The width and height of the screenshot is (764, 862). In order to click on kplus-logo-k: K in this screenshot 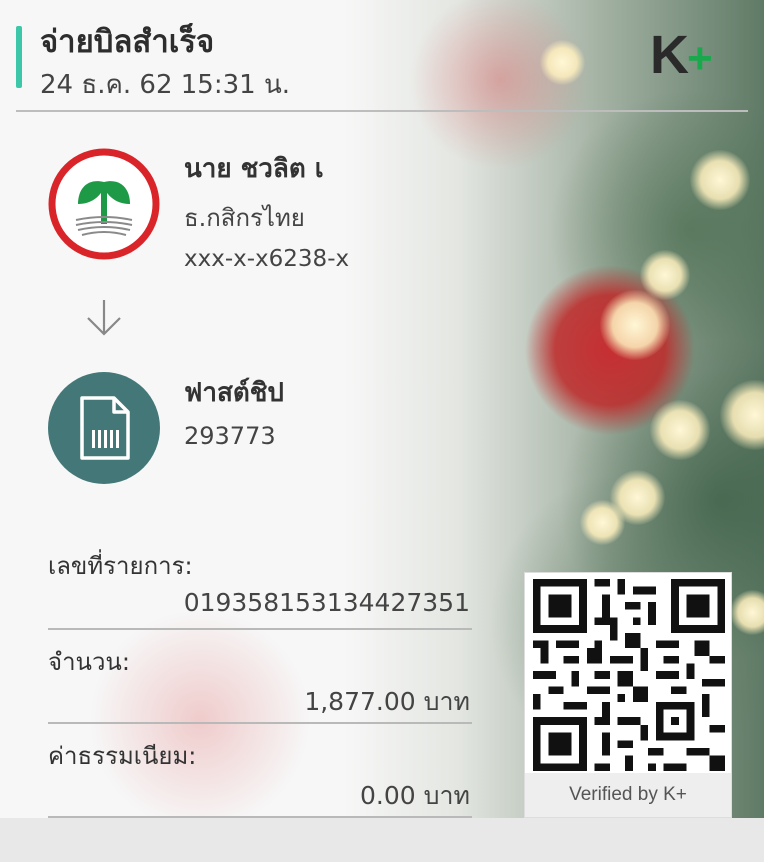, I will do `click(669, 55)`.